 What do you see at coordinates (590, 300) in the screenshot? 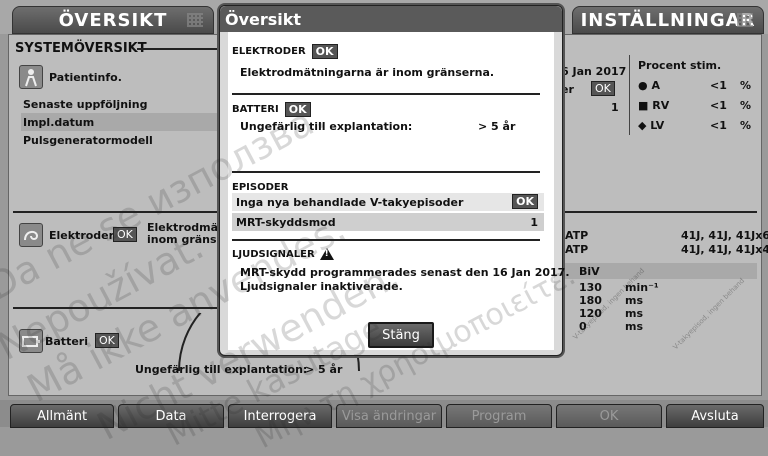
I see `biv-value: 180` at bounding box center [590, 300].